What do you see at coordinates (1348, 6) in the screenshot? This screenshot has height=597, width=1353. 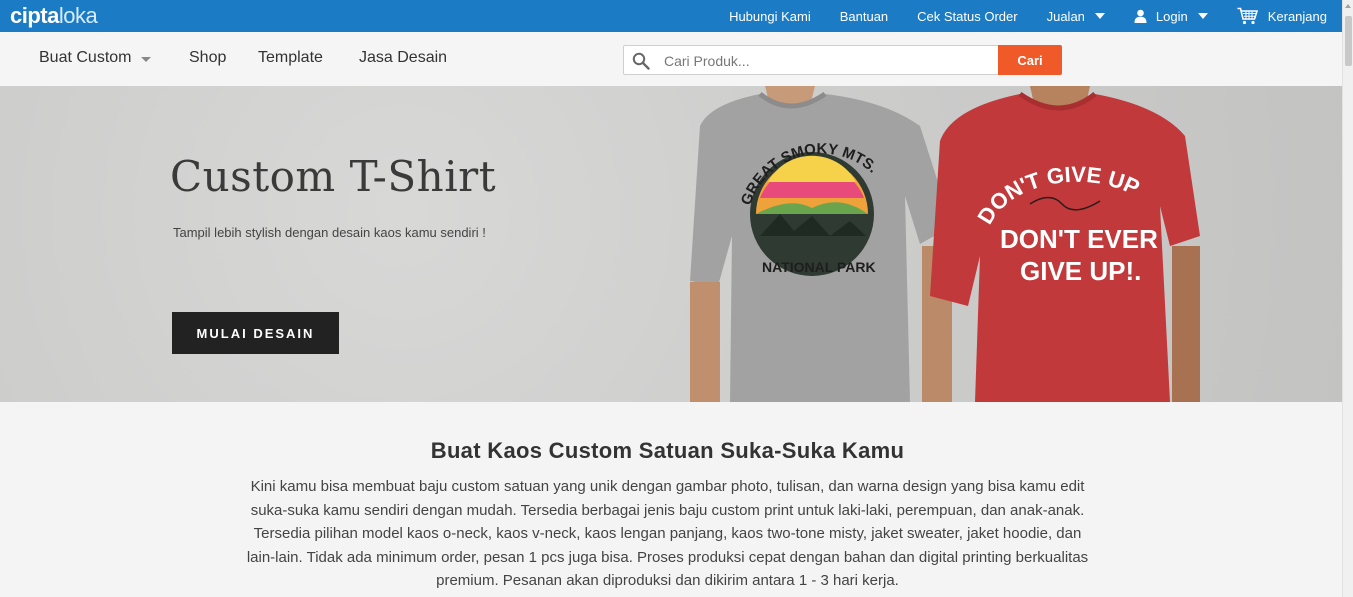 I see `scroll-up-arrow-icon` at bounding box center [1348, 6].